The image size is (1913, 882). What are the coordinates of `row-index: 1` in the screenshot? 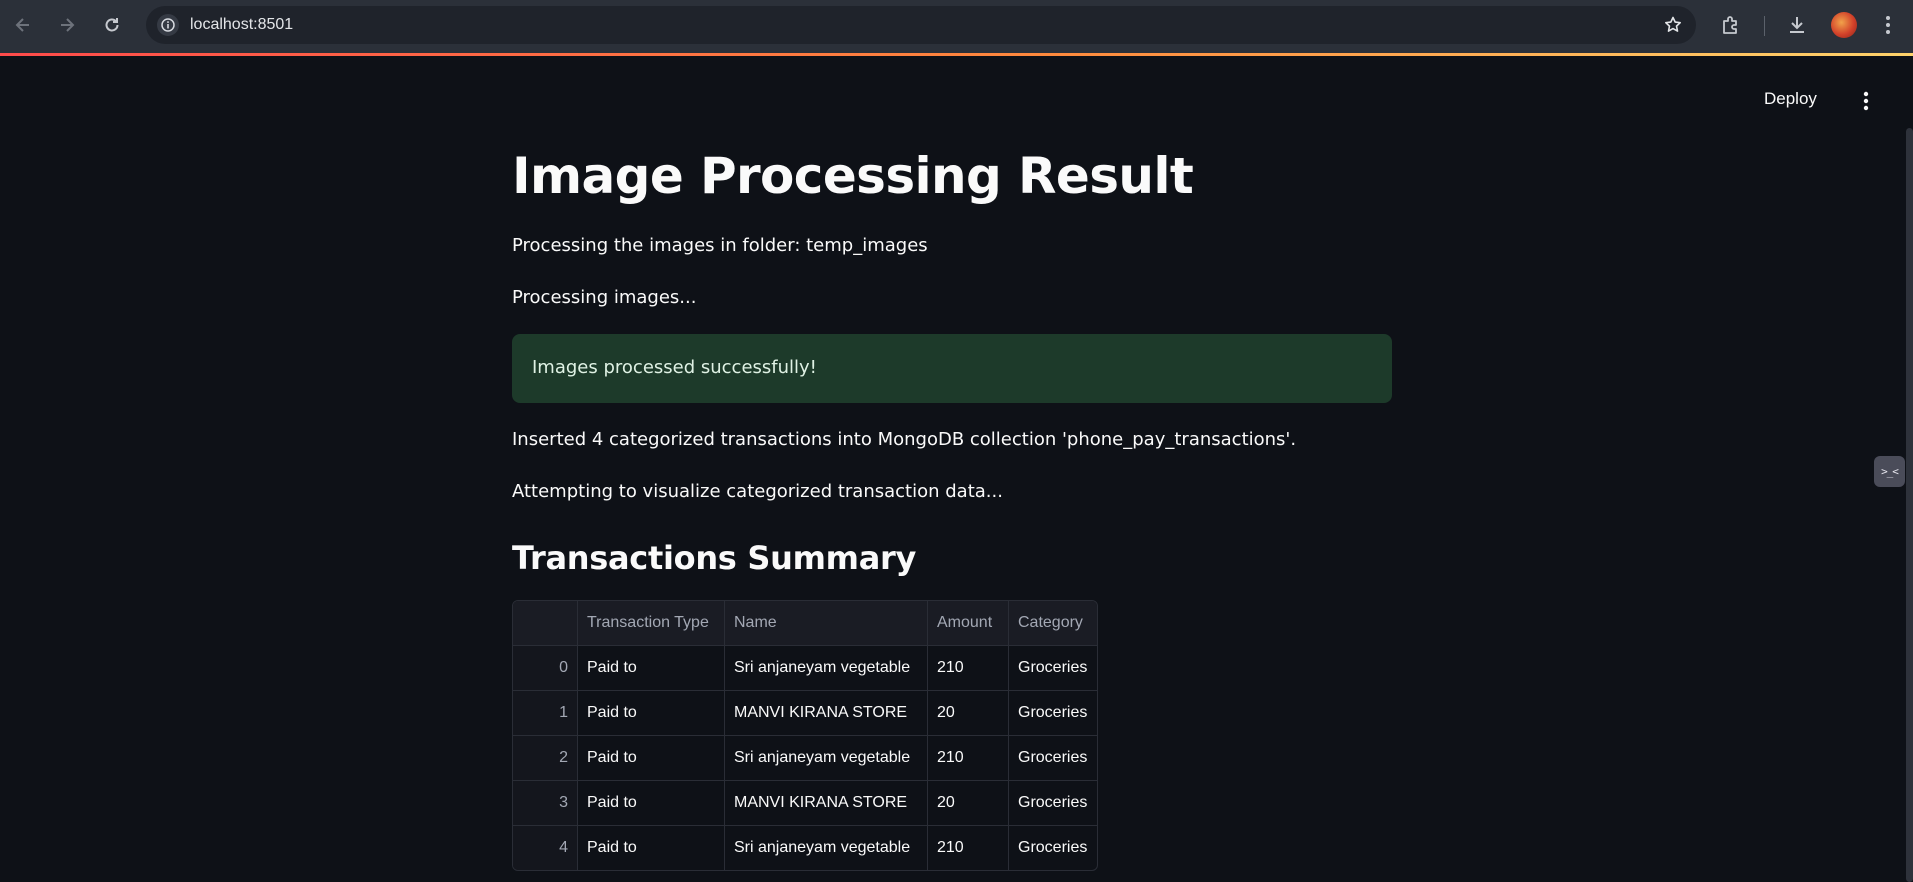 It's located at (545, 713).